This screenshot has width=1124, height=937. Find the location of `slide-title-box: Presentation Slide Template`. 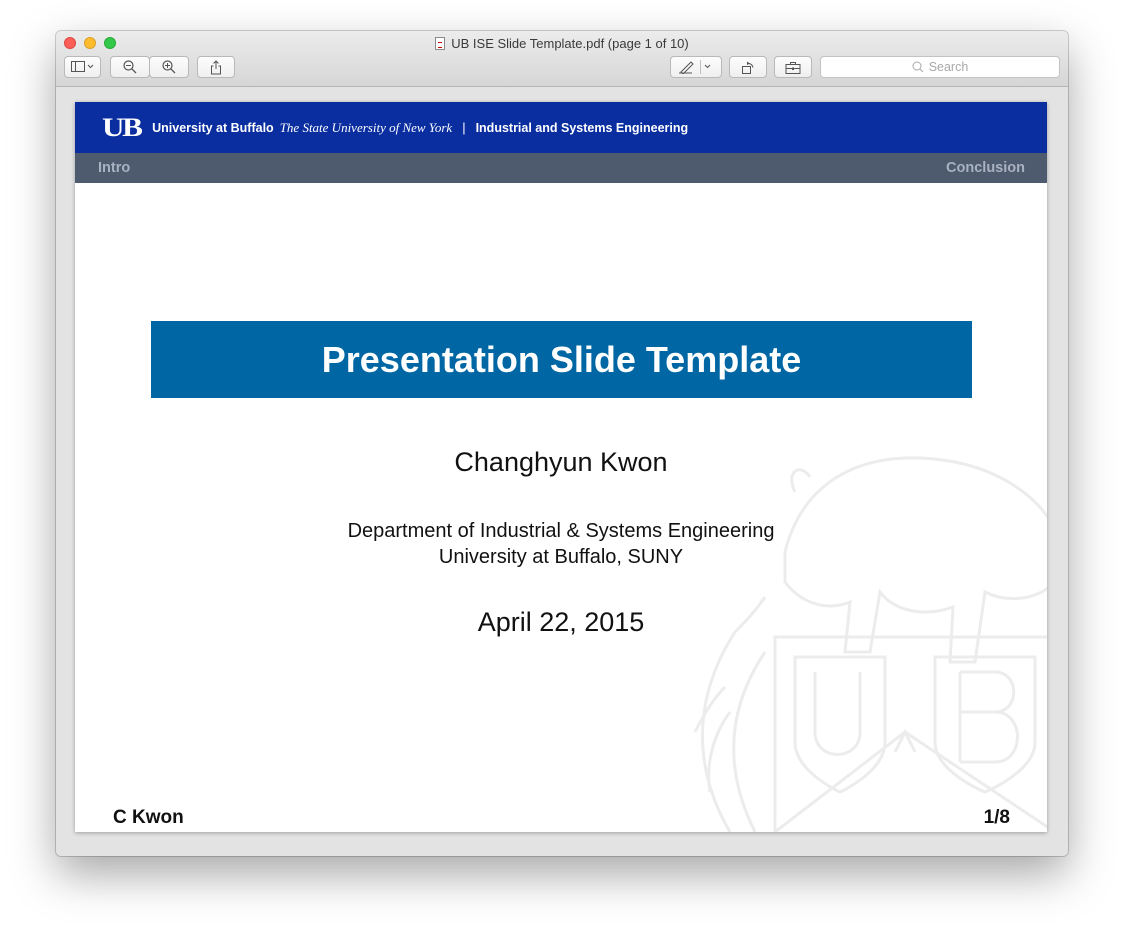

slide-title-box: Presentation Slide Template is located at coordinates (561, 359).